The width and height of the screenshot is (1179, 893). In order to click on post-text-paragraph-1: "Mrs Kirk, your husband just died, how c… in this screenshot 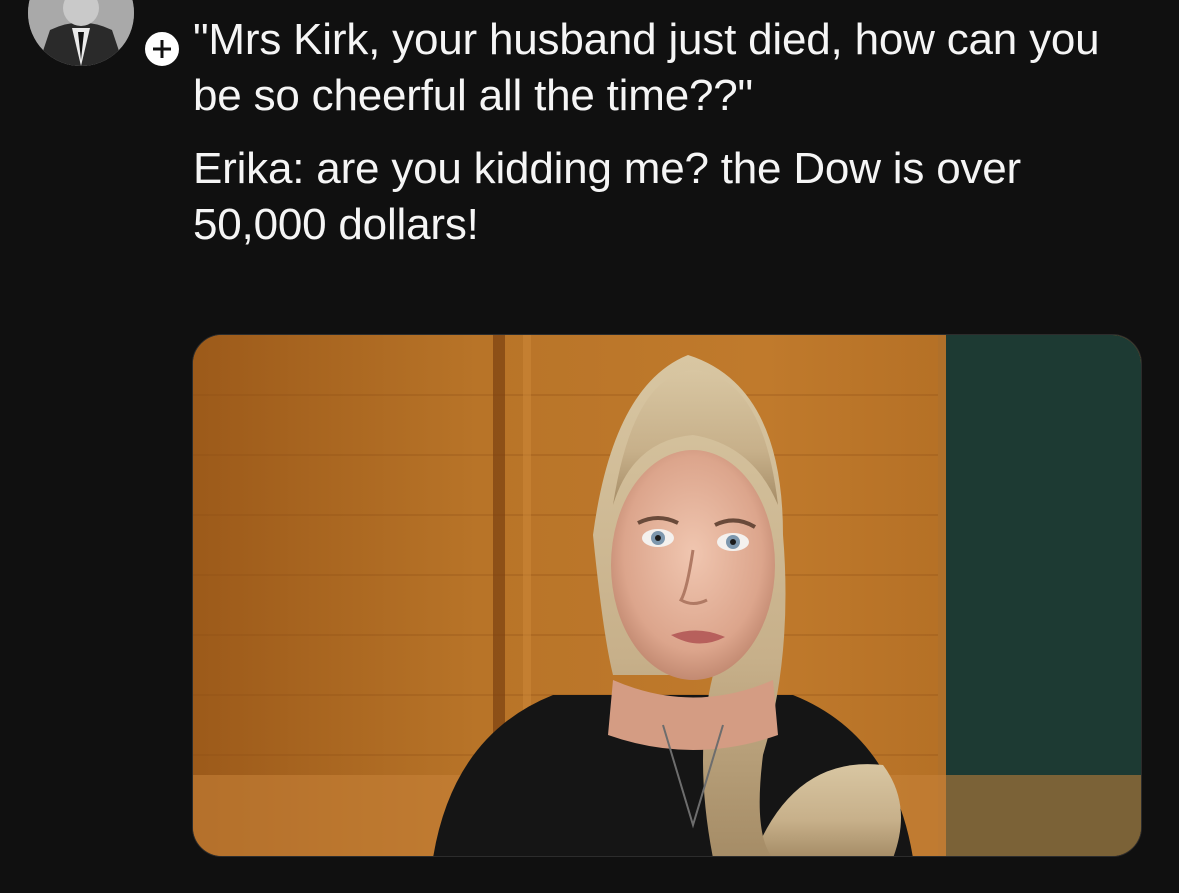, I will do `click(646, 67)`.